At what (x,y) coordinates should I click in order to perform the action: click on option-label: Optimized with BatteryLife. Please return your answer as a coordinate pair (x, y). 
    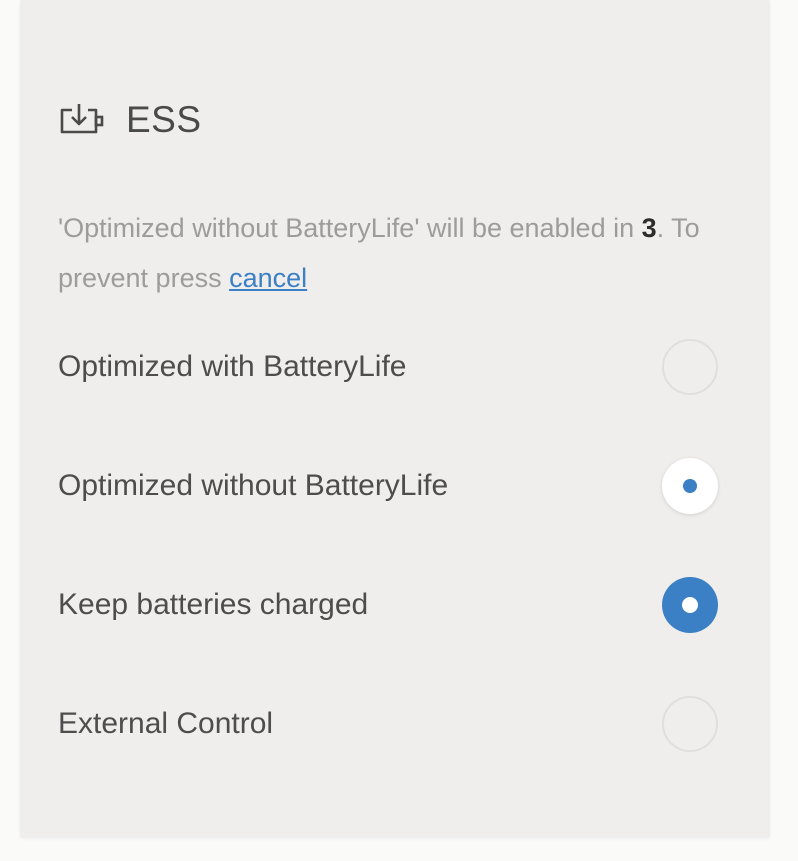
    Looking at the image, I should click on (232, 366).